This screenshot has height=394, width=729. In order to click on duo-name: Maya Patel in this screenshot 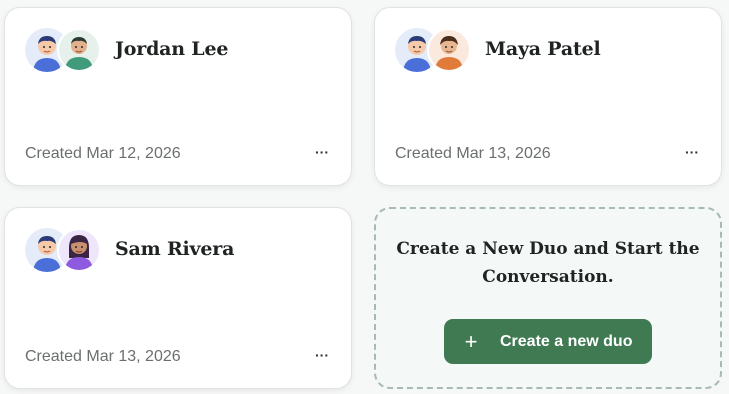, I will do `click(543, 49)`.